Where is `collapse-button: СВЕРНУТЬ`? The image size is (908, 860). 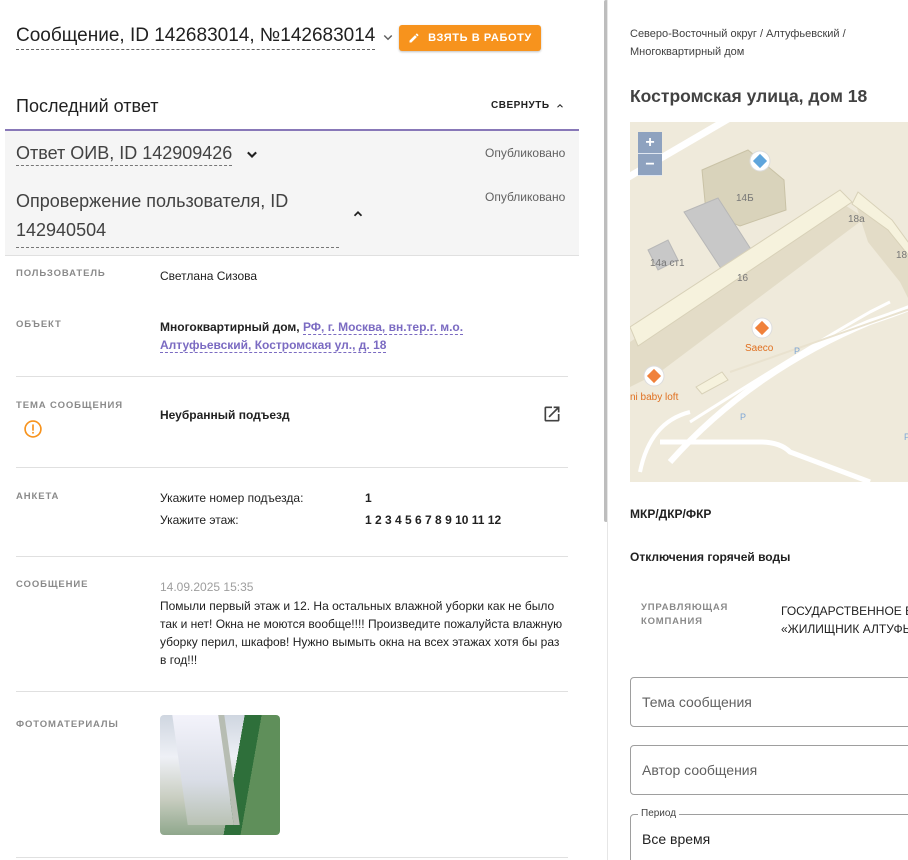 collapse-button: СВЕРНУТЬ is located at coordinates (528, 105).